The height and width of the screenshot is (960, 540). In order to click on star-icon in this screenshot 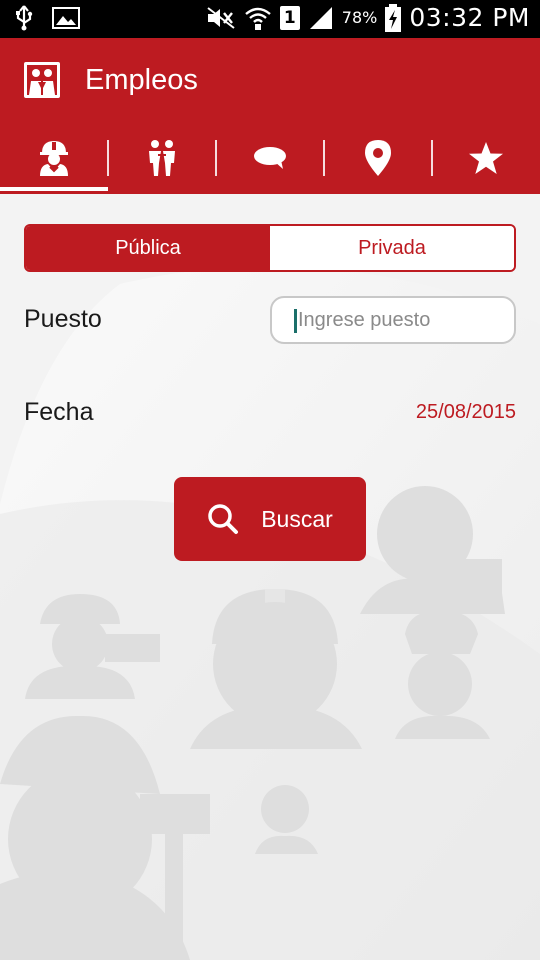, I will do `click(486, 158)`.